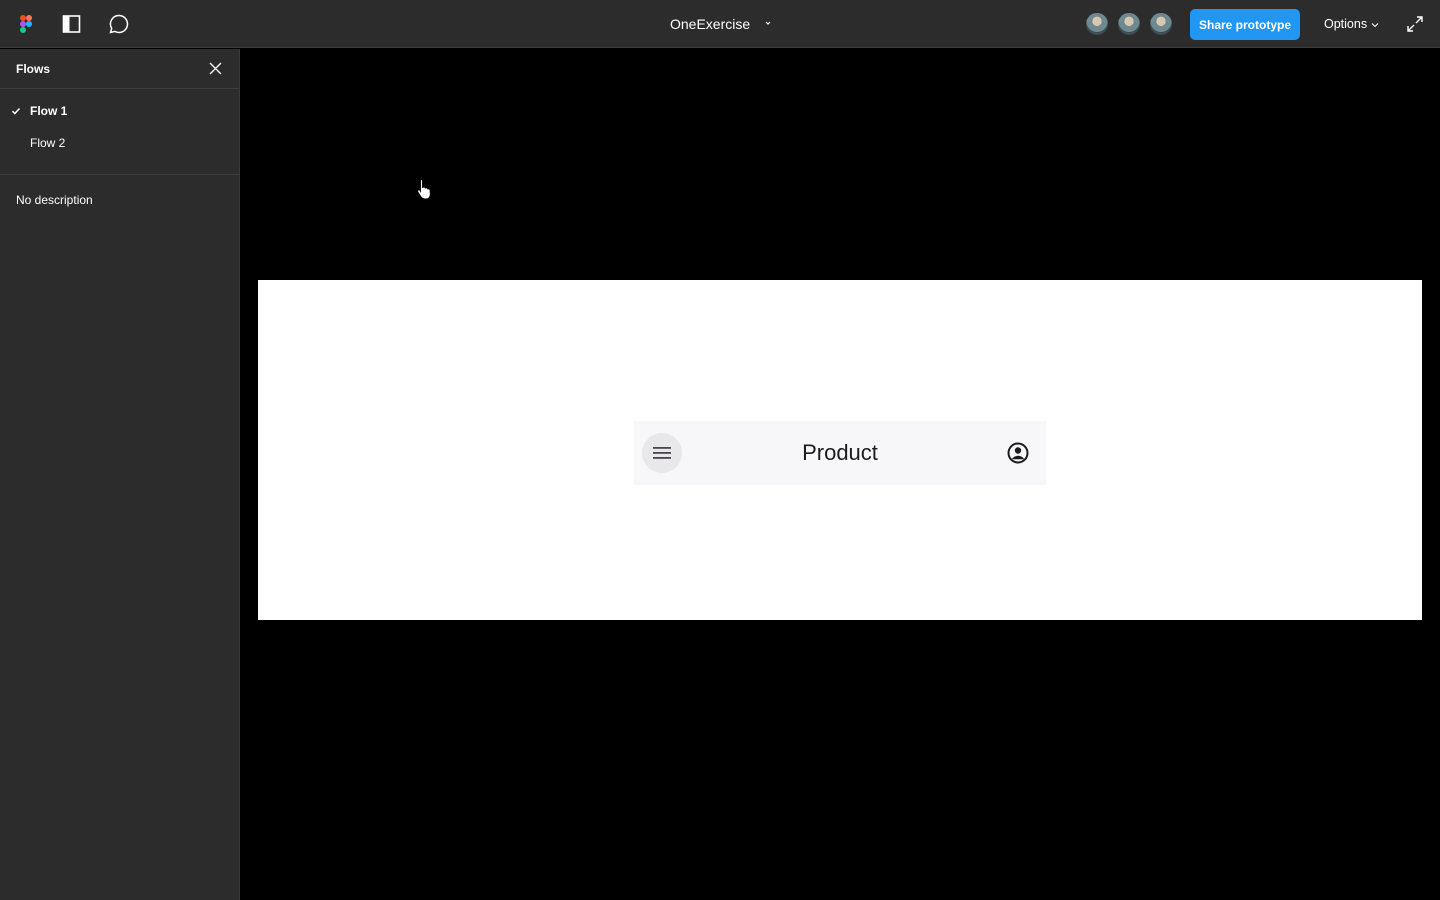 The height and width of the screenshot is (900, 1440). I want to click on app-bar-title: Product, so click(840, 452).